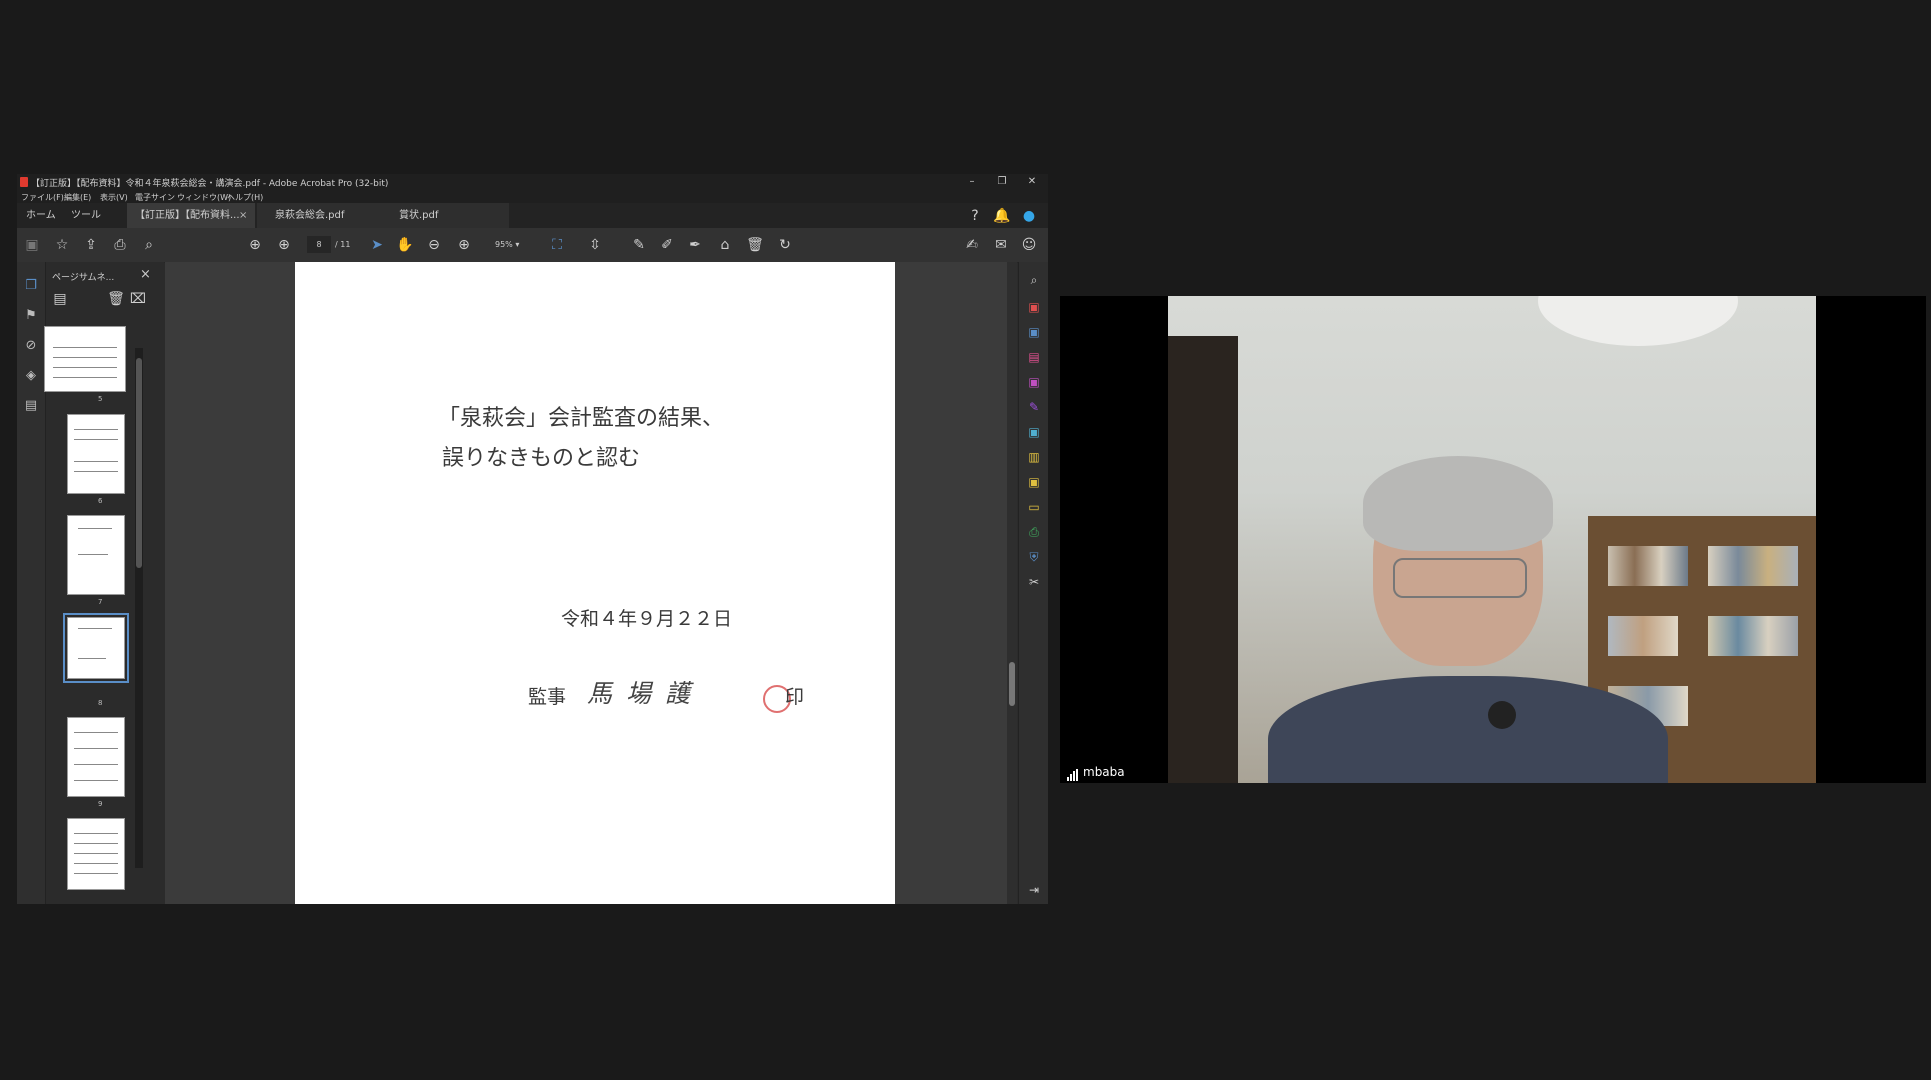 The width and height of the screenshot is (1931, 1080). What do you see at coordinates (1034, 407) in the screenshot?
I see `fill-and-sign-icon: ✎` at bounding box center [1034, 407].